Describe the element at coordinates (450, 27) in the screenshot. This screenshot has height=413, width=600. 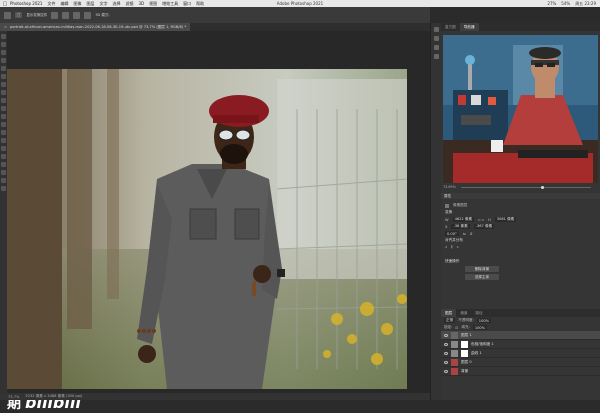
I see `tab-histogram: 直方图` at that location.